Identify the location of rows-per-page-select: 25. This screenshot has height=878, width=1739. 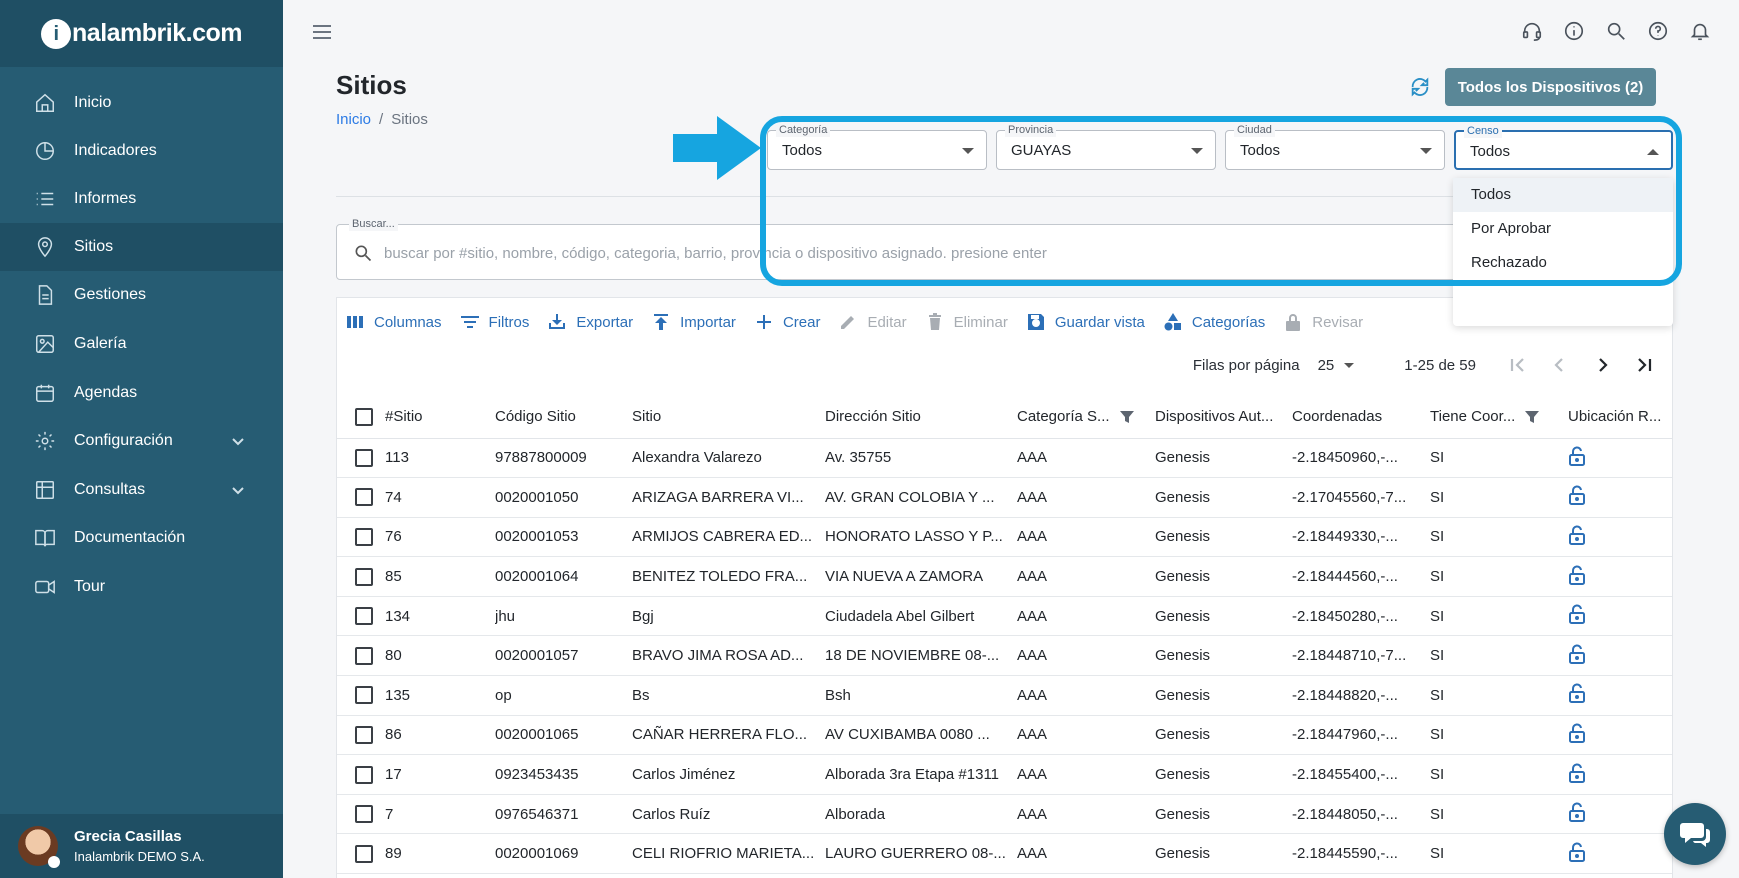
(1336, 365).